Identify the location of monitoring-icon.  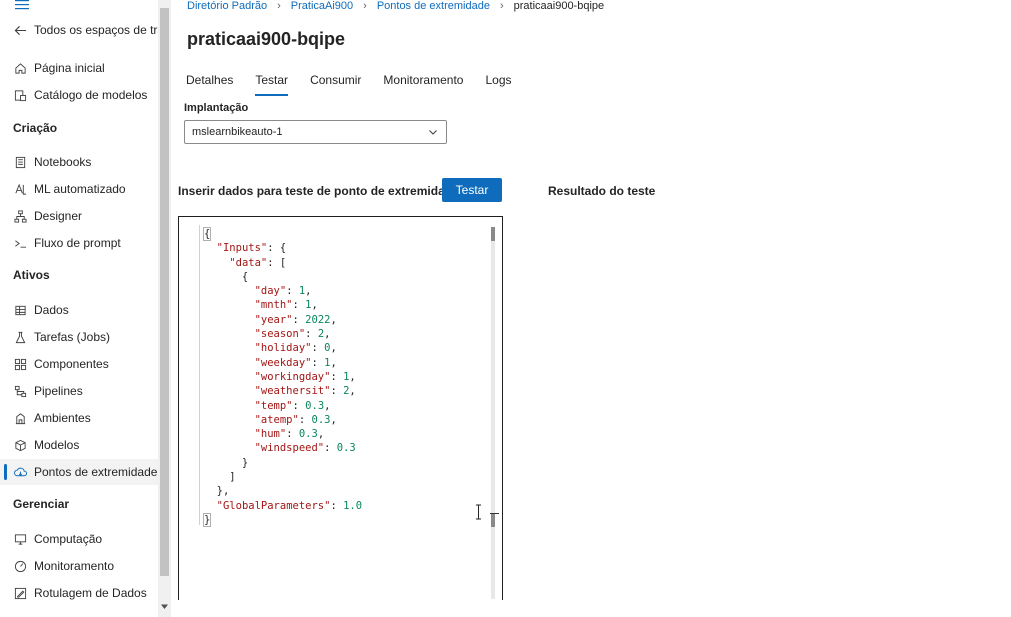
(20, 566).